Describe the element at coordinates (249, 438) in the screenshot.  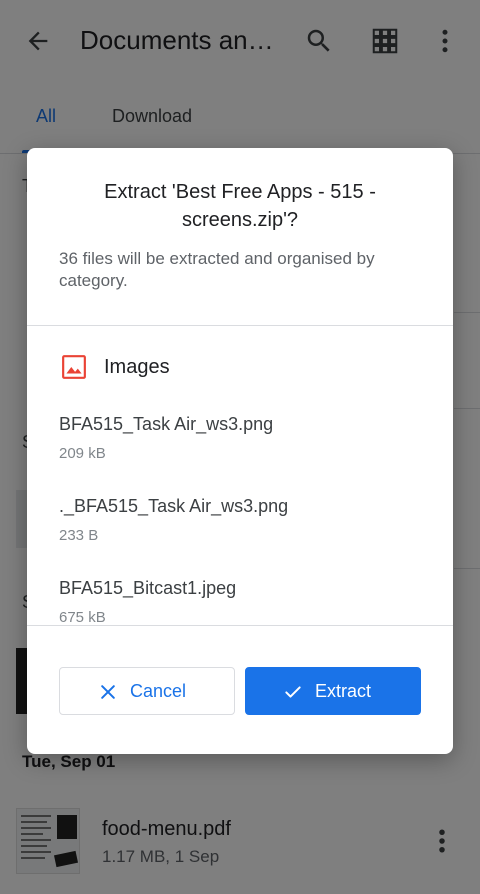
I see `list-item: BFA515_Task Air_ws3.png 209 kB` at that location.